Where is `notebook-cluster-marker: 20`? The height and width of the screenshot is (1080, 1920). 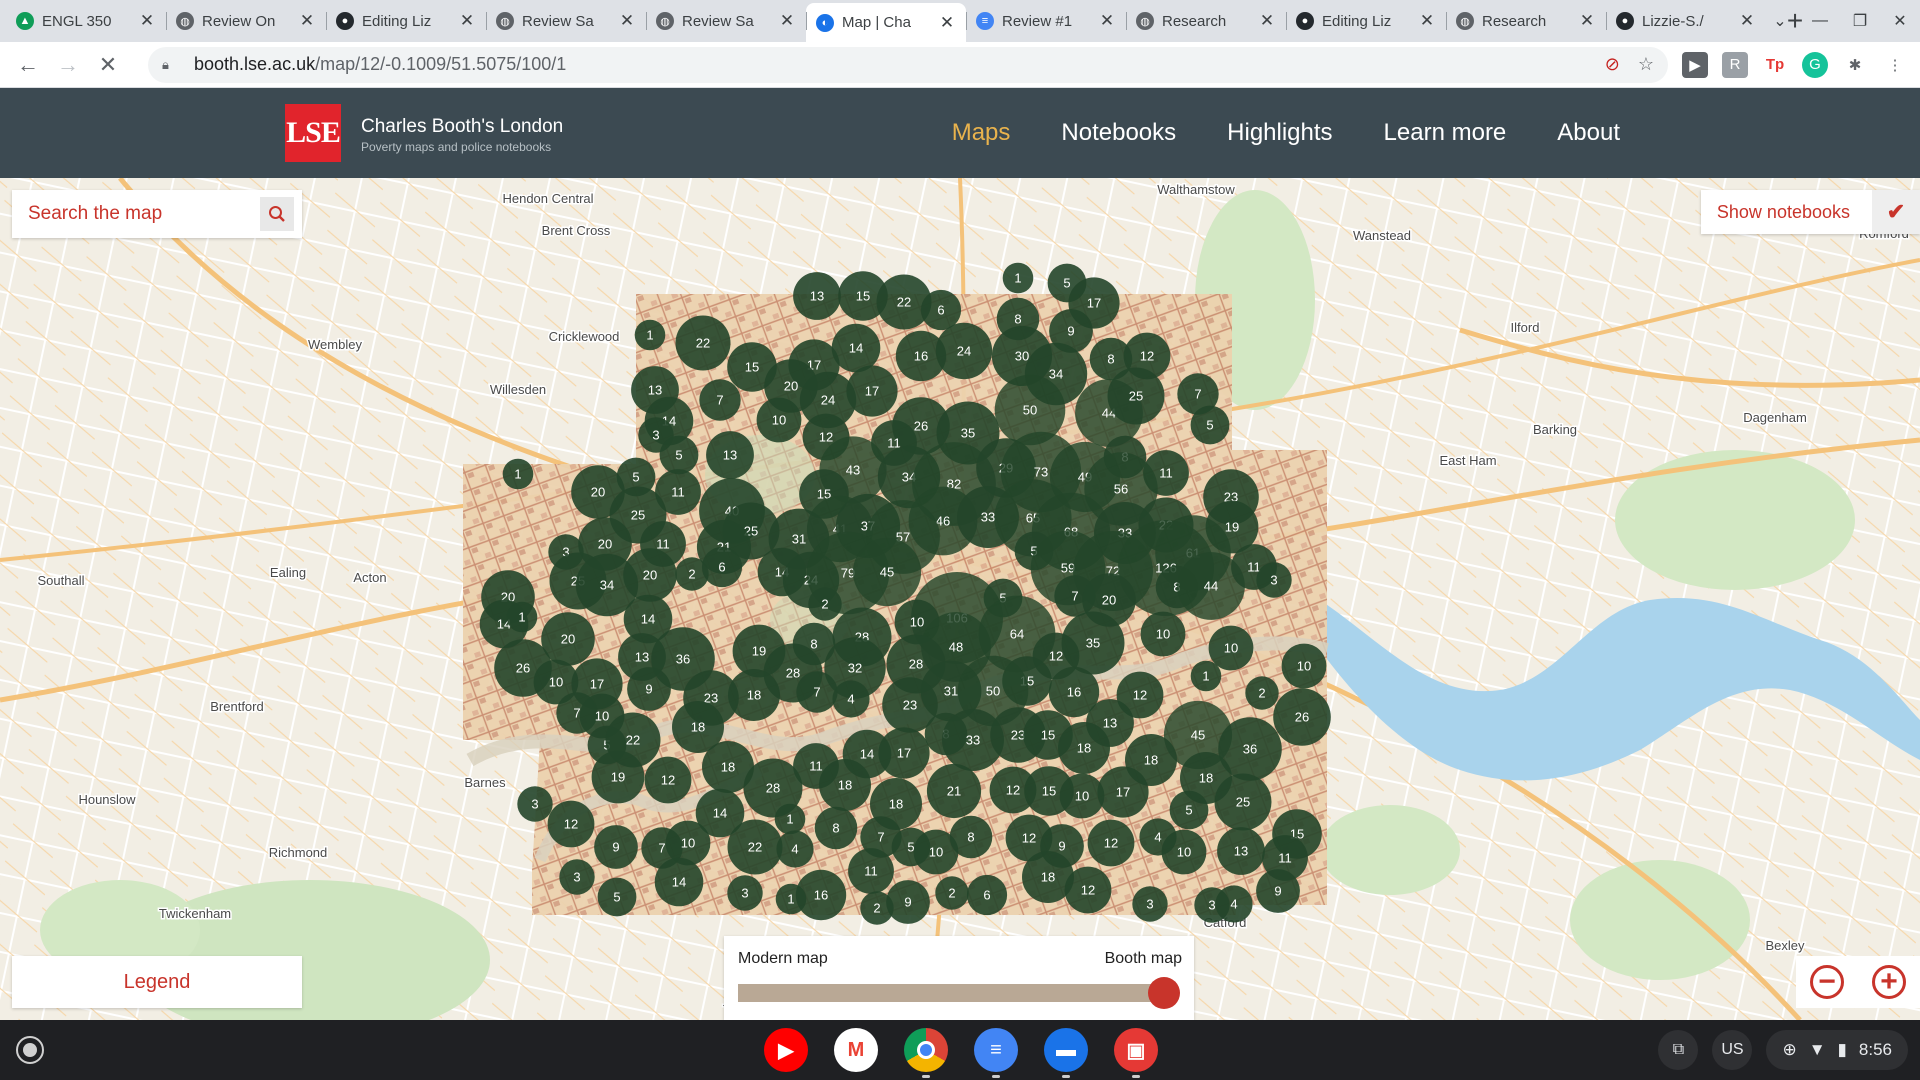 notebook-cluster-marker: 20 is located at coordinates (650, 575).